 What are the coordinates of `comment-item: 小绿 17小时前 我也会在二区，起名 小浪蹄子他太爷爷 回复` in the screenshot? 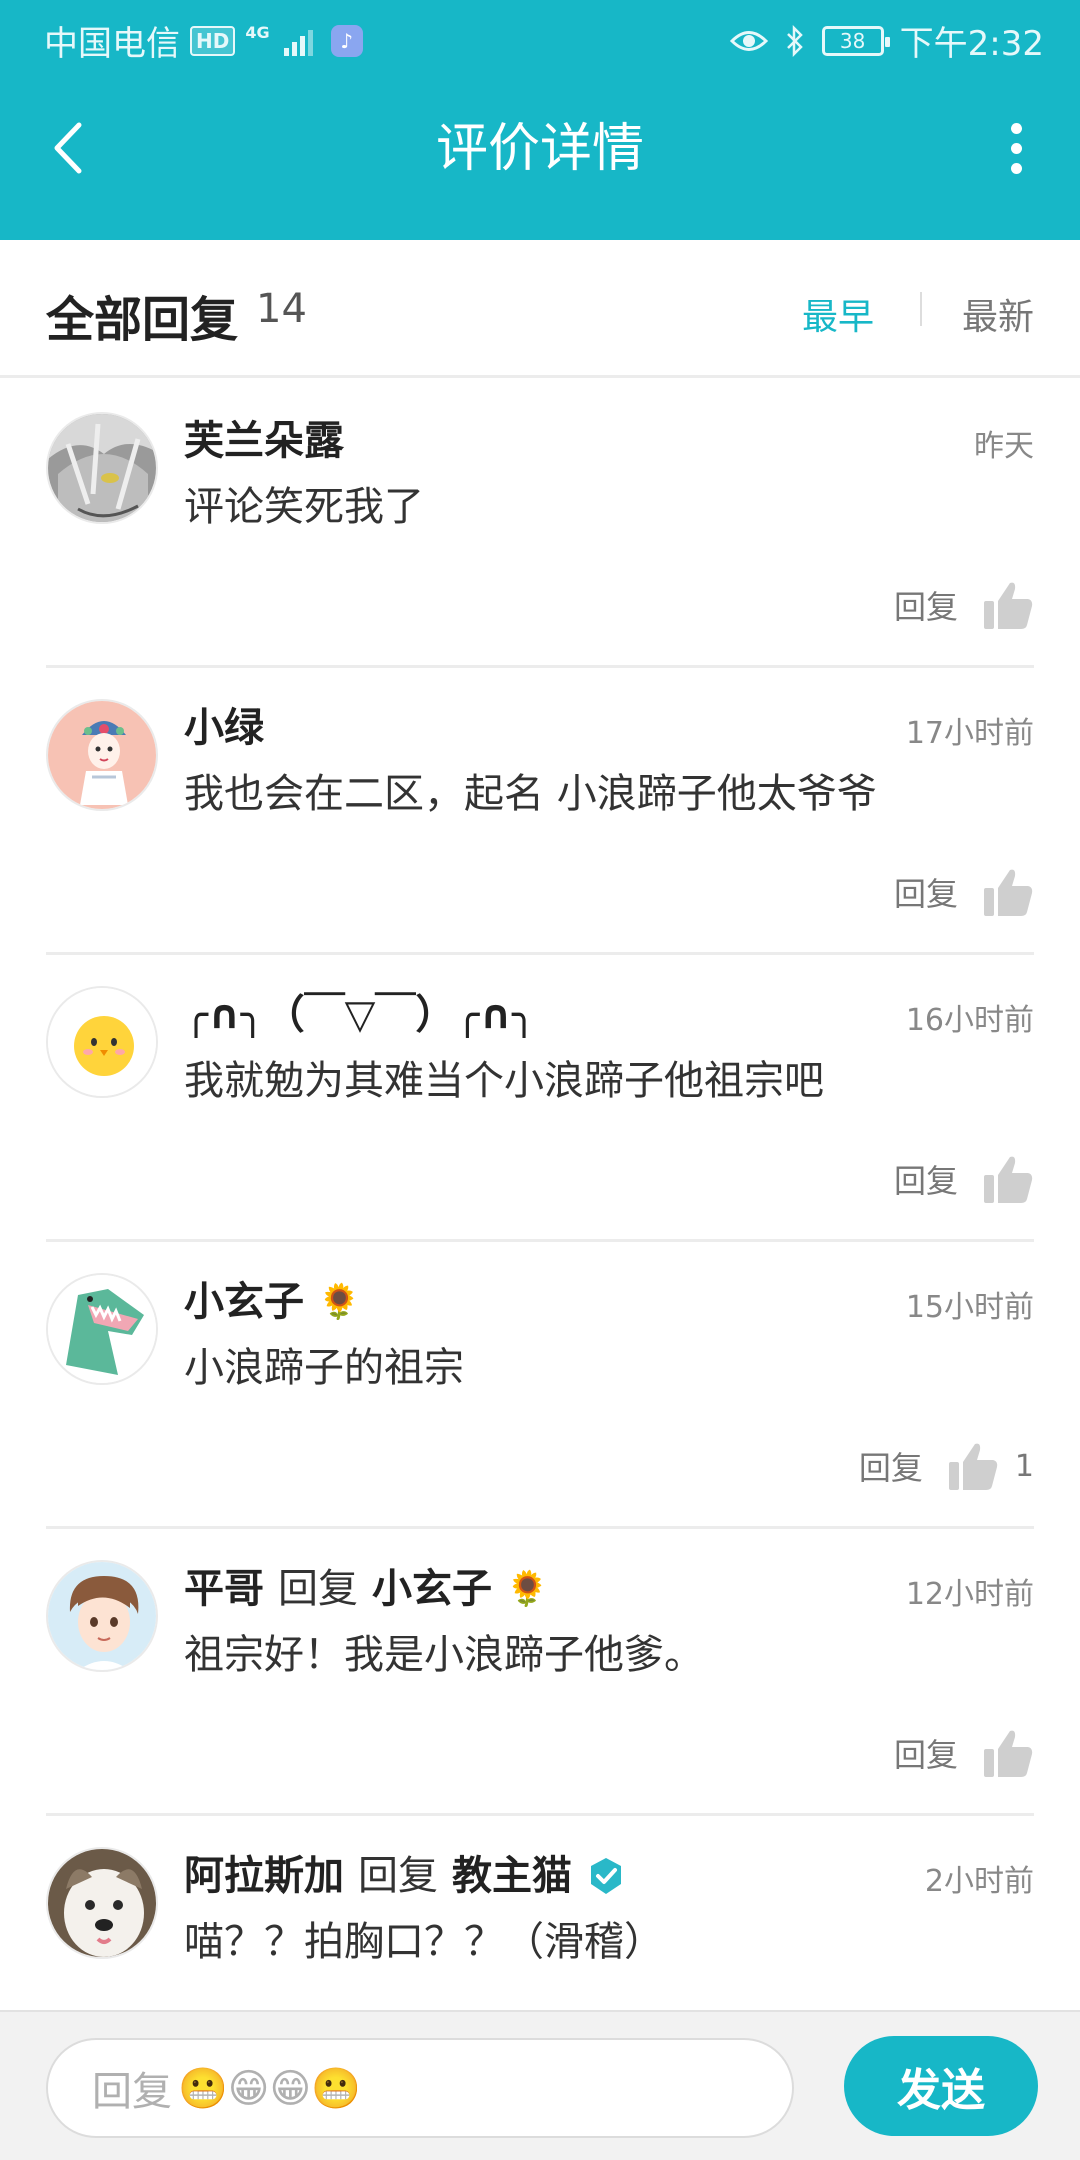 It's located at (540, 811).